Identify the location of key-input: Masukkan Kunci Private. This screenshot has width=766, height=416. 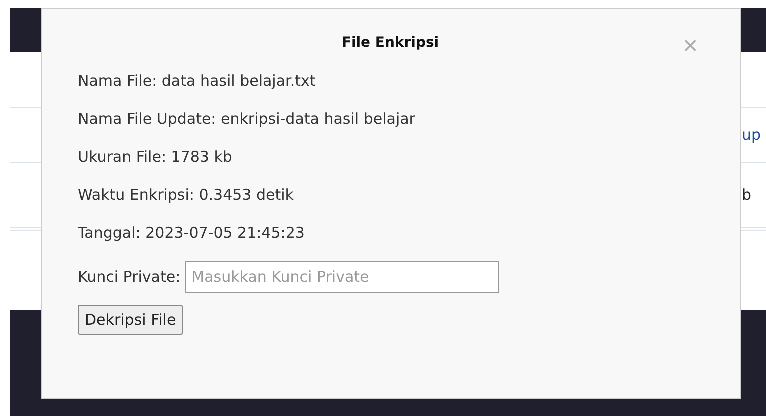
(341, 277).